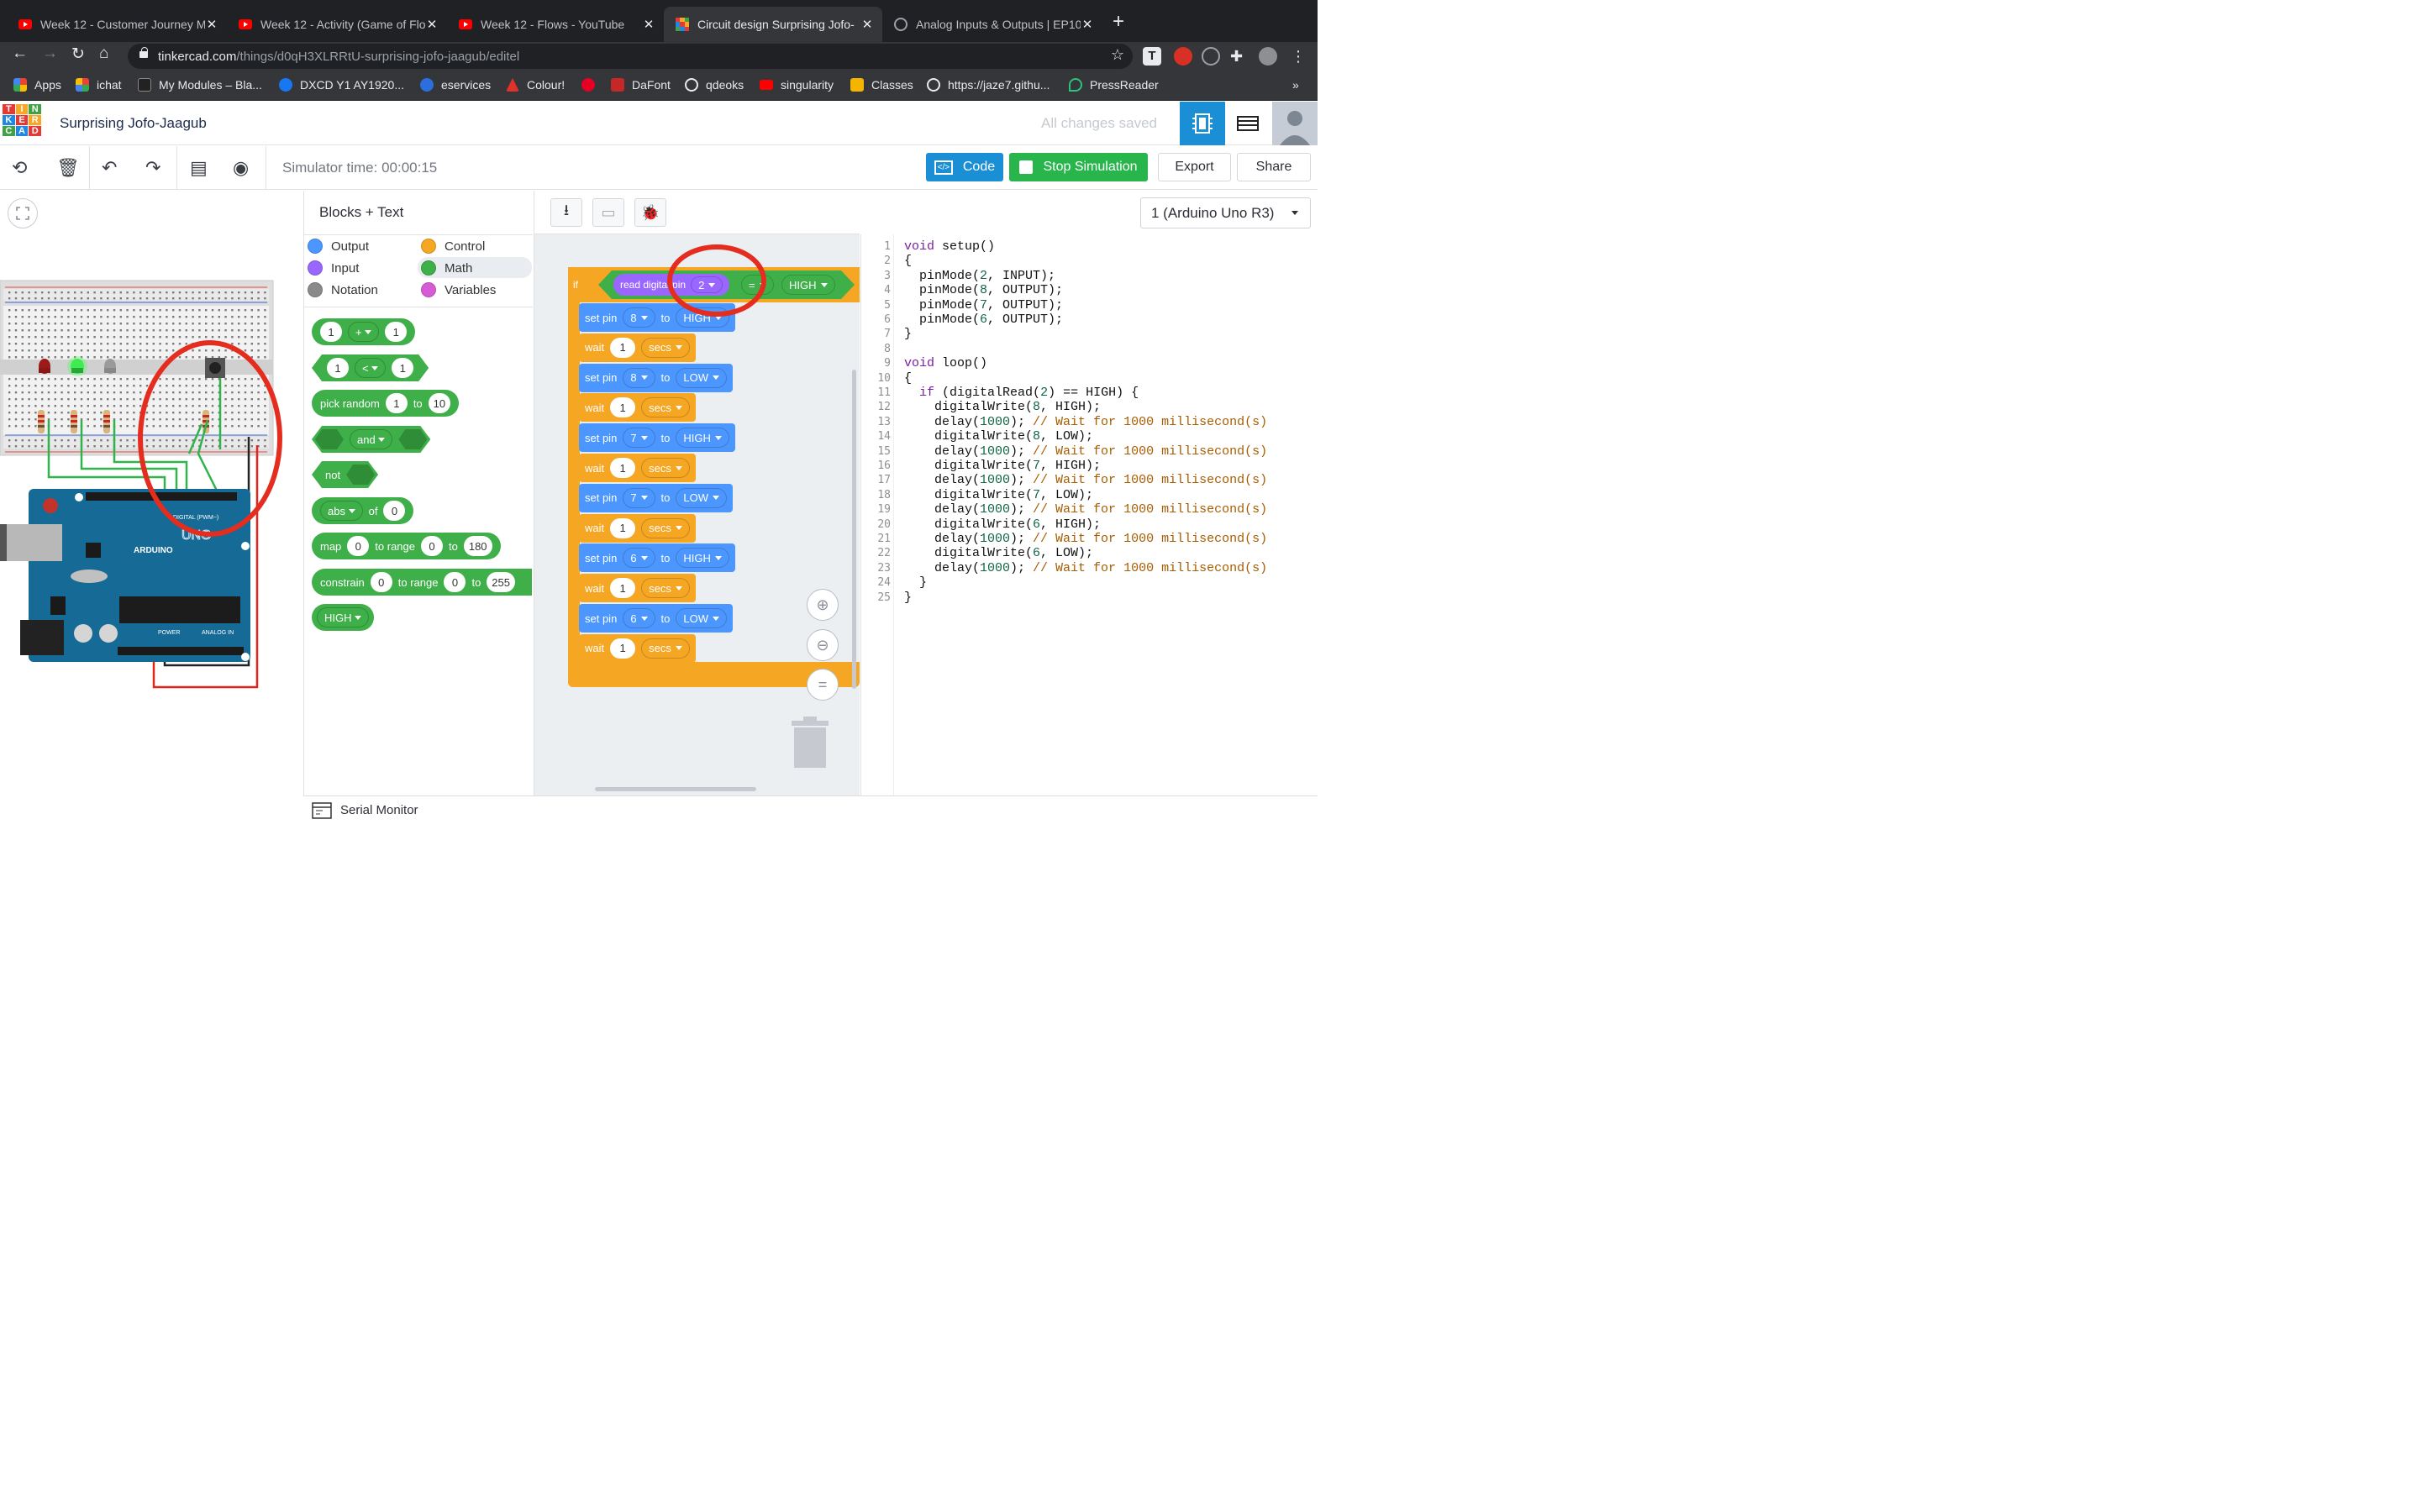  I want to click on pin-dropdown: 6, so click(639, 558).